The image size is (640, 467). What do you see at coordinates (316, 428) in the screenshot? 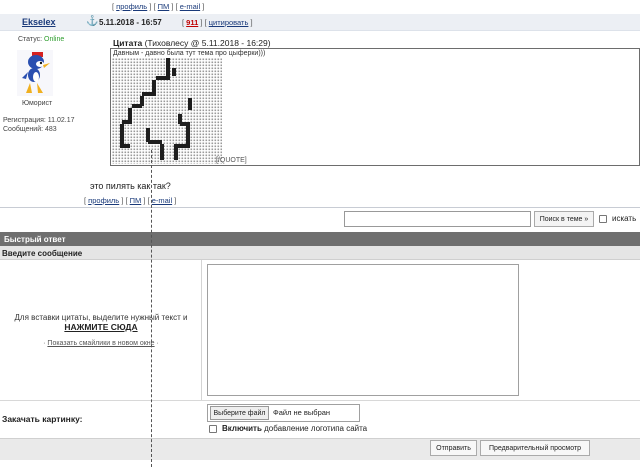
I see `logo-rest-text: добавление логотипа сайта` at bounding box center [316, 428].